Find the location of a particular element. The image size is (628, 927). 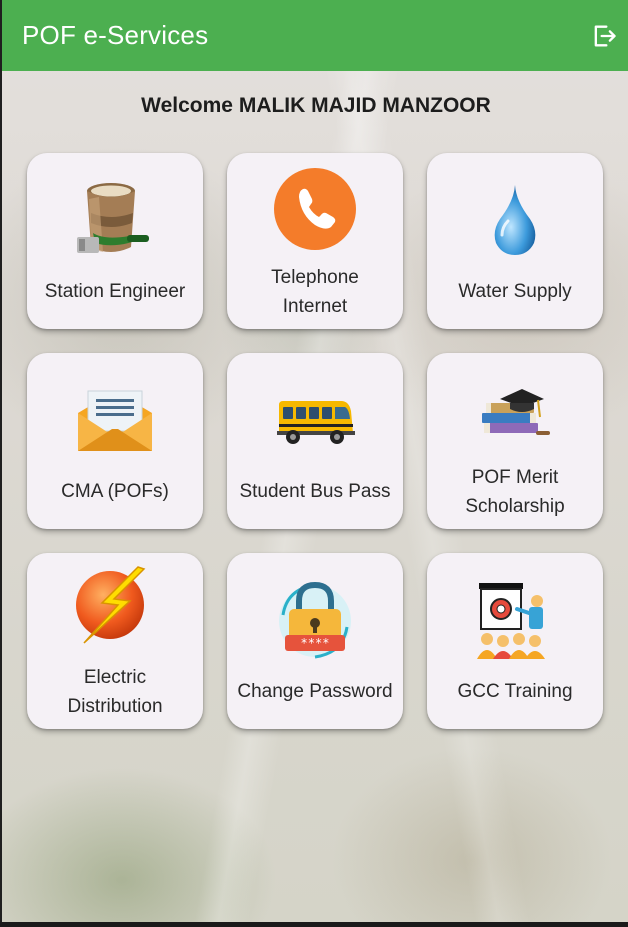

tile-telephone-internet: Telephone Internet is located at coordinates (315, 241).